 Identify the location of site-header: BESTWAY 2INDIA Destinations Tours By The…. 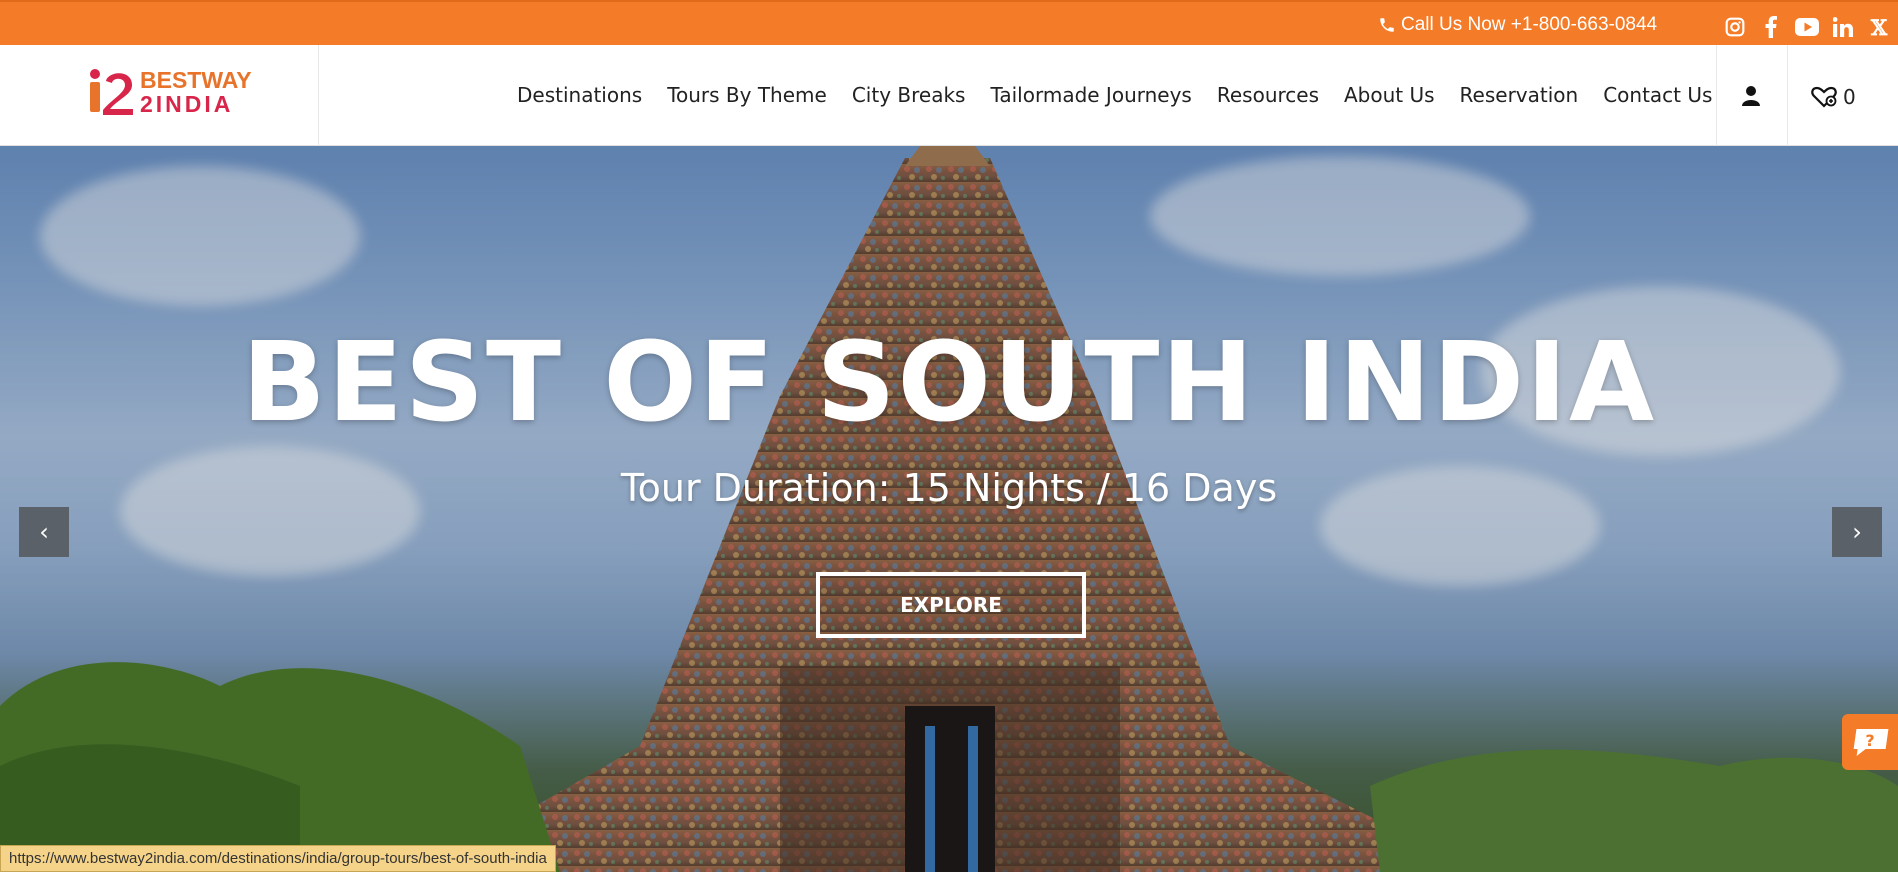
(949, 95).